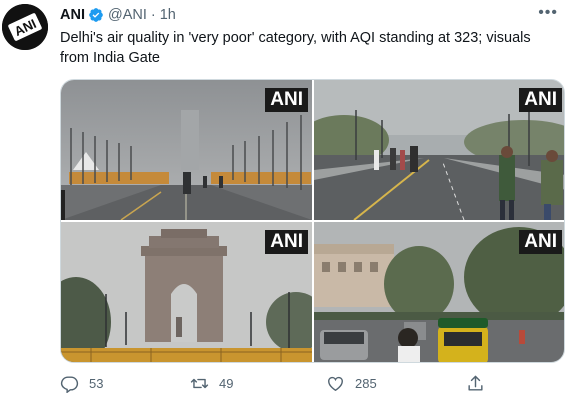 The image size is (572, 410). I want to click on media-image-3: ANI, so click(186, 292).